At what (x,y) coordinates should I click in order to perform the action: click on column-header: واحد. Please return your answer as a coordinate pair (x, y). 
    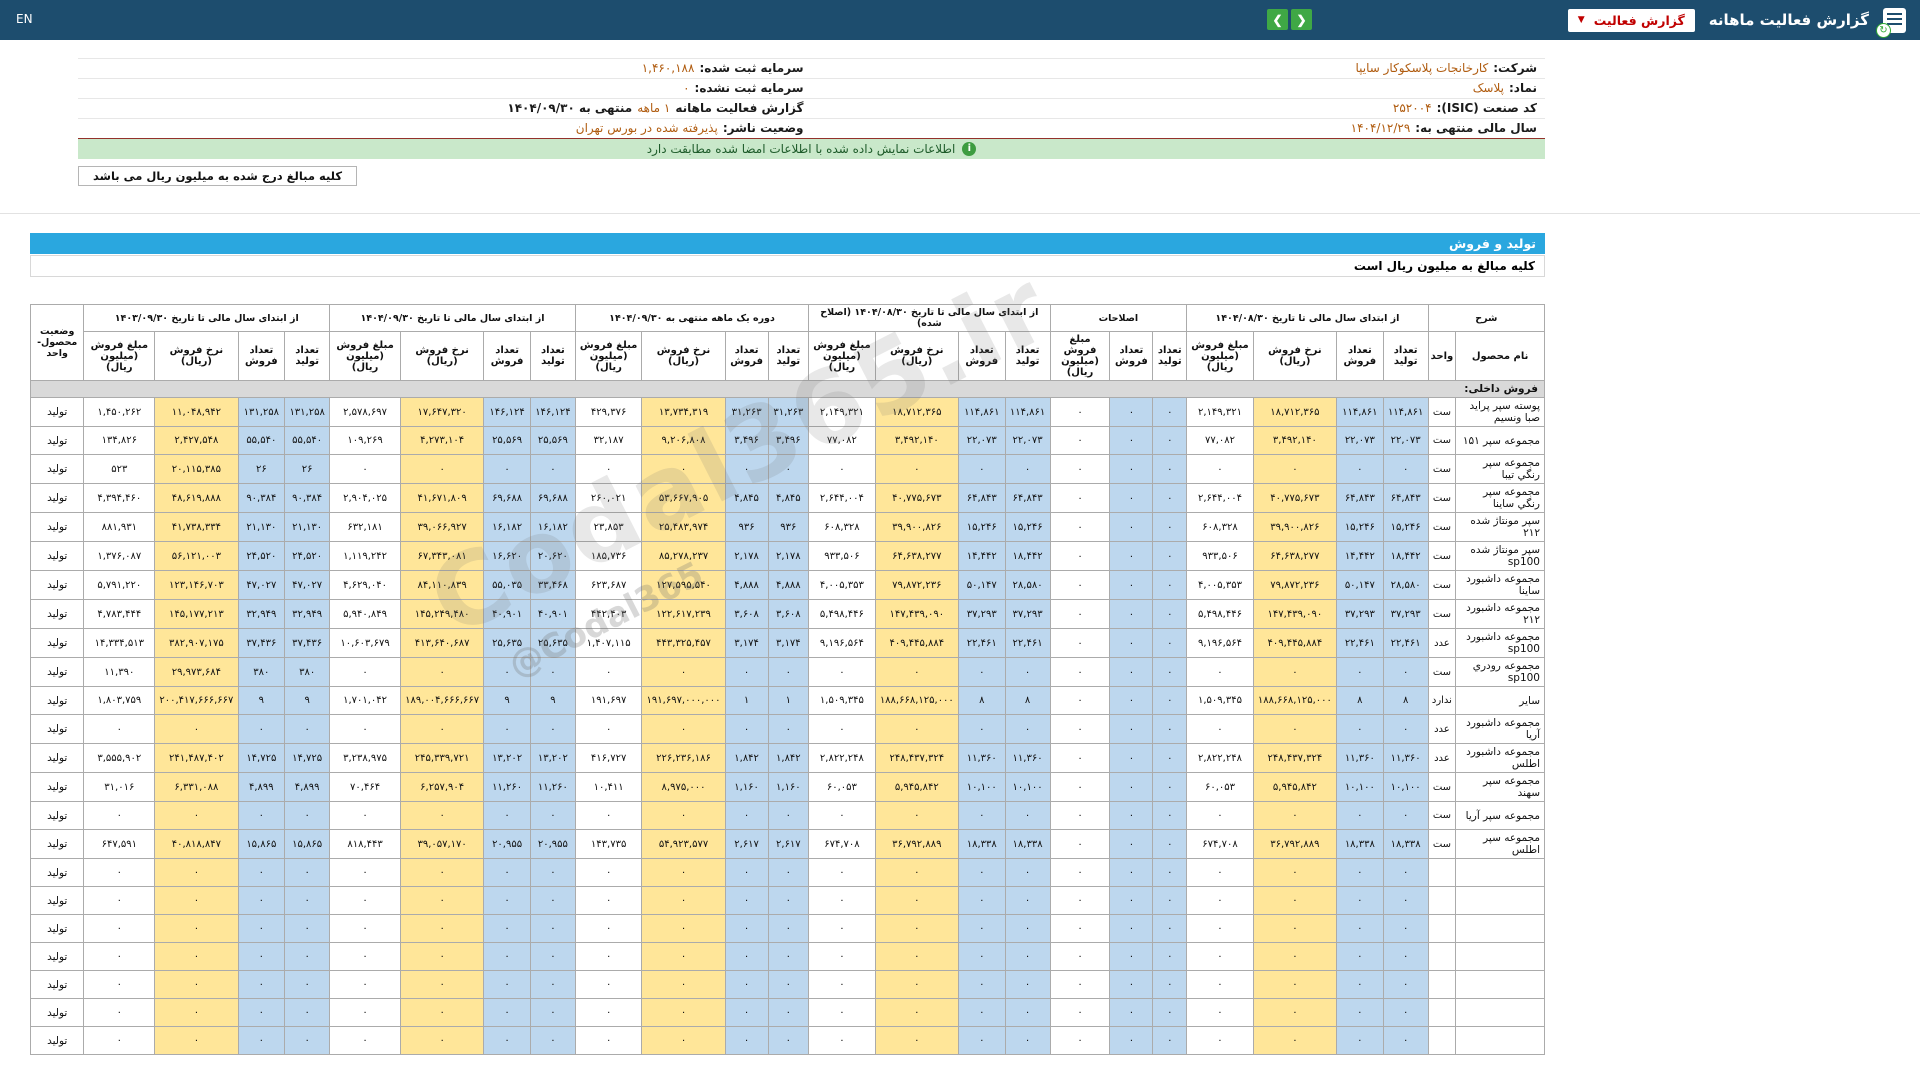
    Looking at the image, I should click on (1442, 356).